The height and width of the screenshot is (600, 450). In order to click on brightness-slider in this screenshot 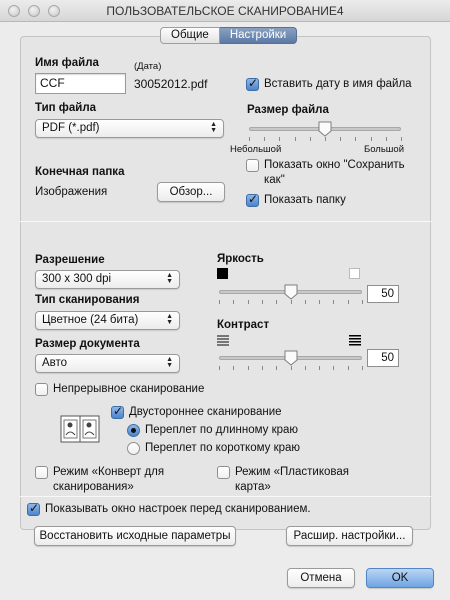, I will do `click(291, 294)`.